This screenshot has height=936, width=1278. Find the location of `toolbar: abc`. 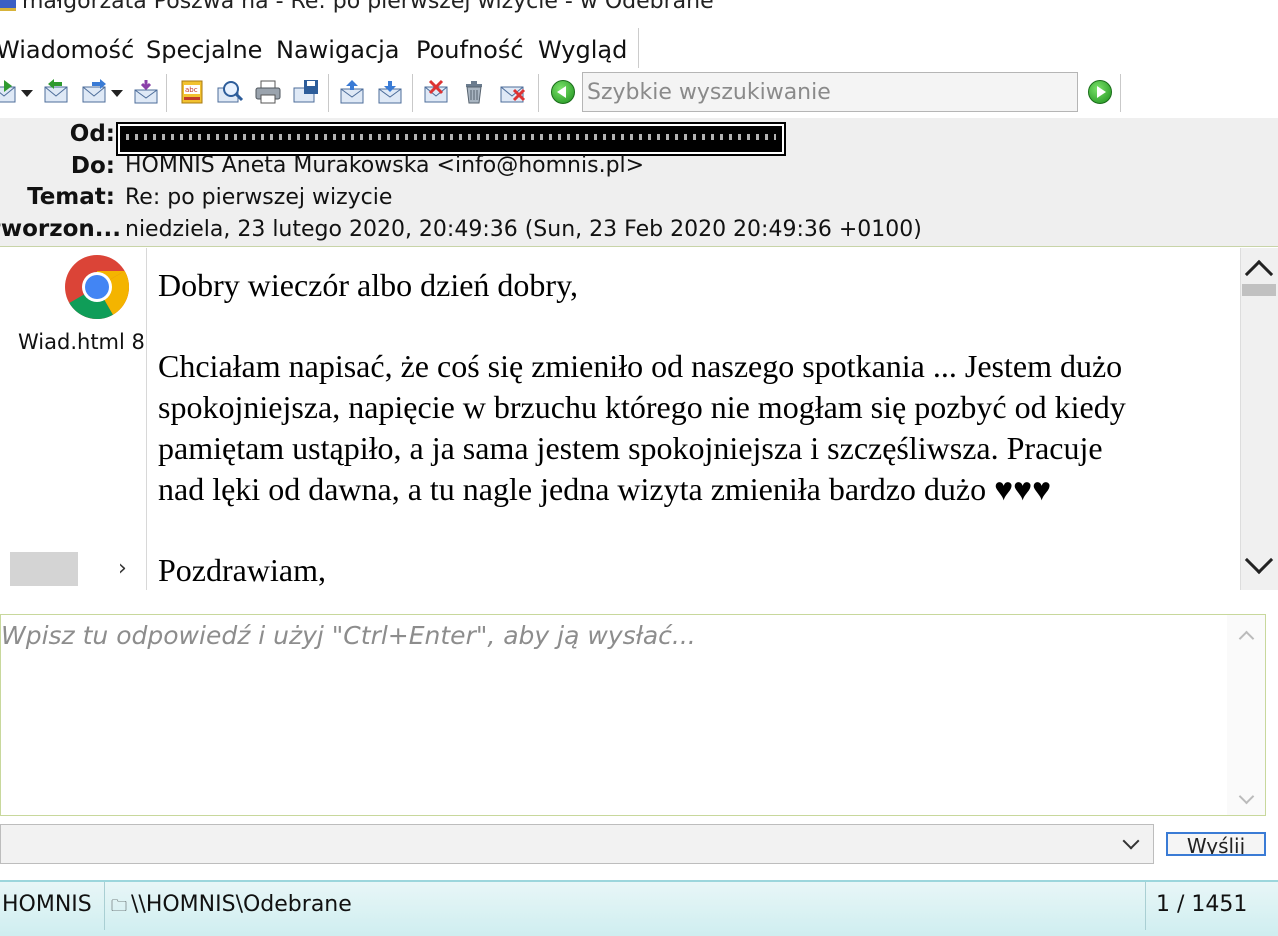

toolbar: abc is located at coordinates (639, 93).